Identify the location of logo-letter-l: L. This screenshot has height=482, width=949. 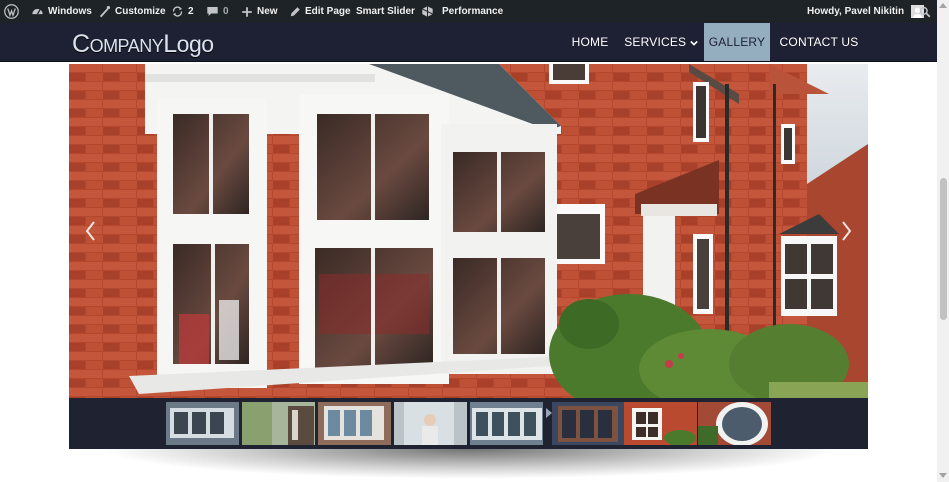
(170, 44).